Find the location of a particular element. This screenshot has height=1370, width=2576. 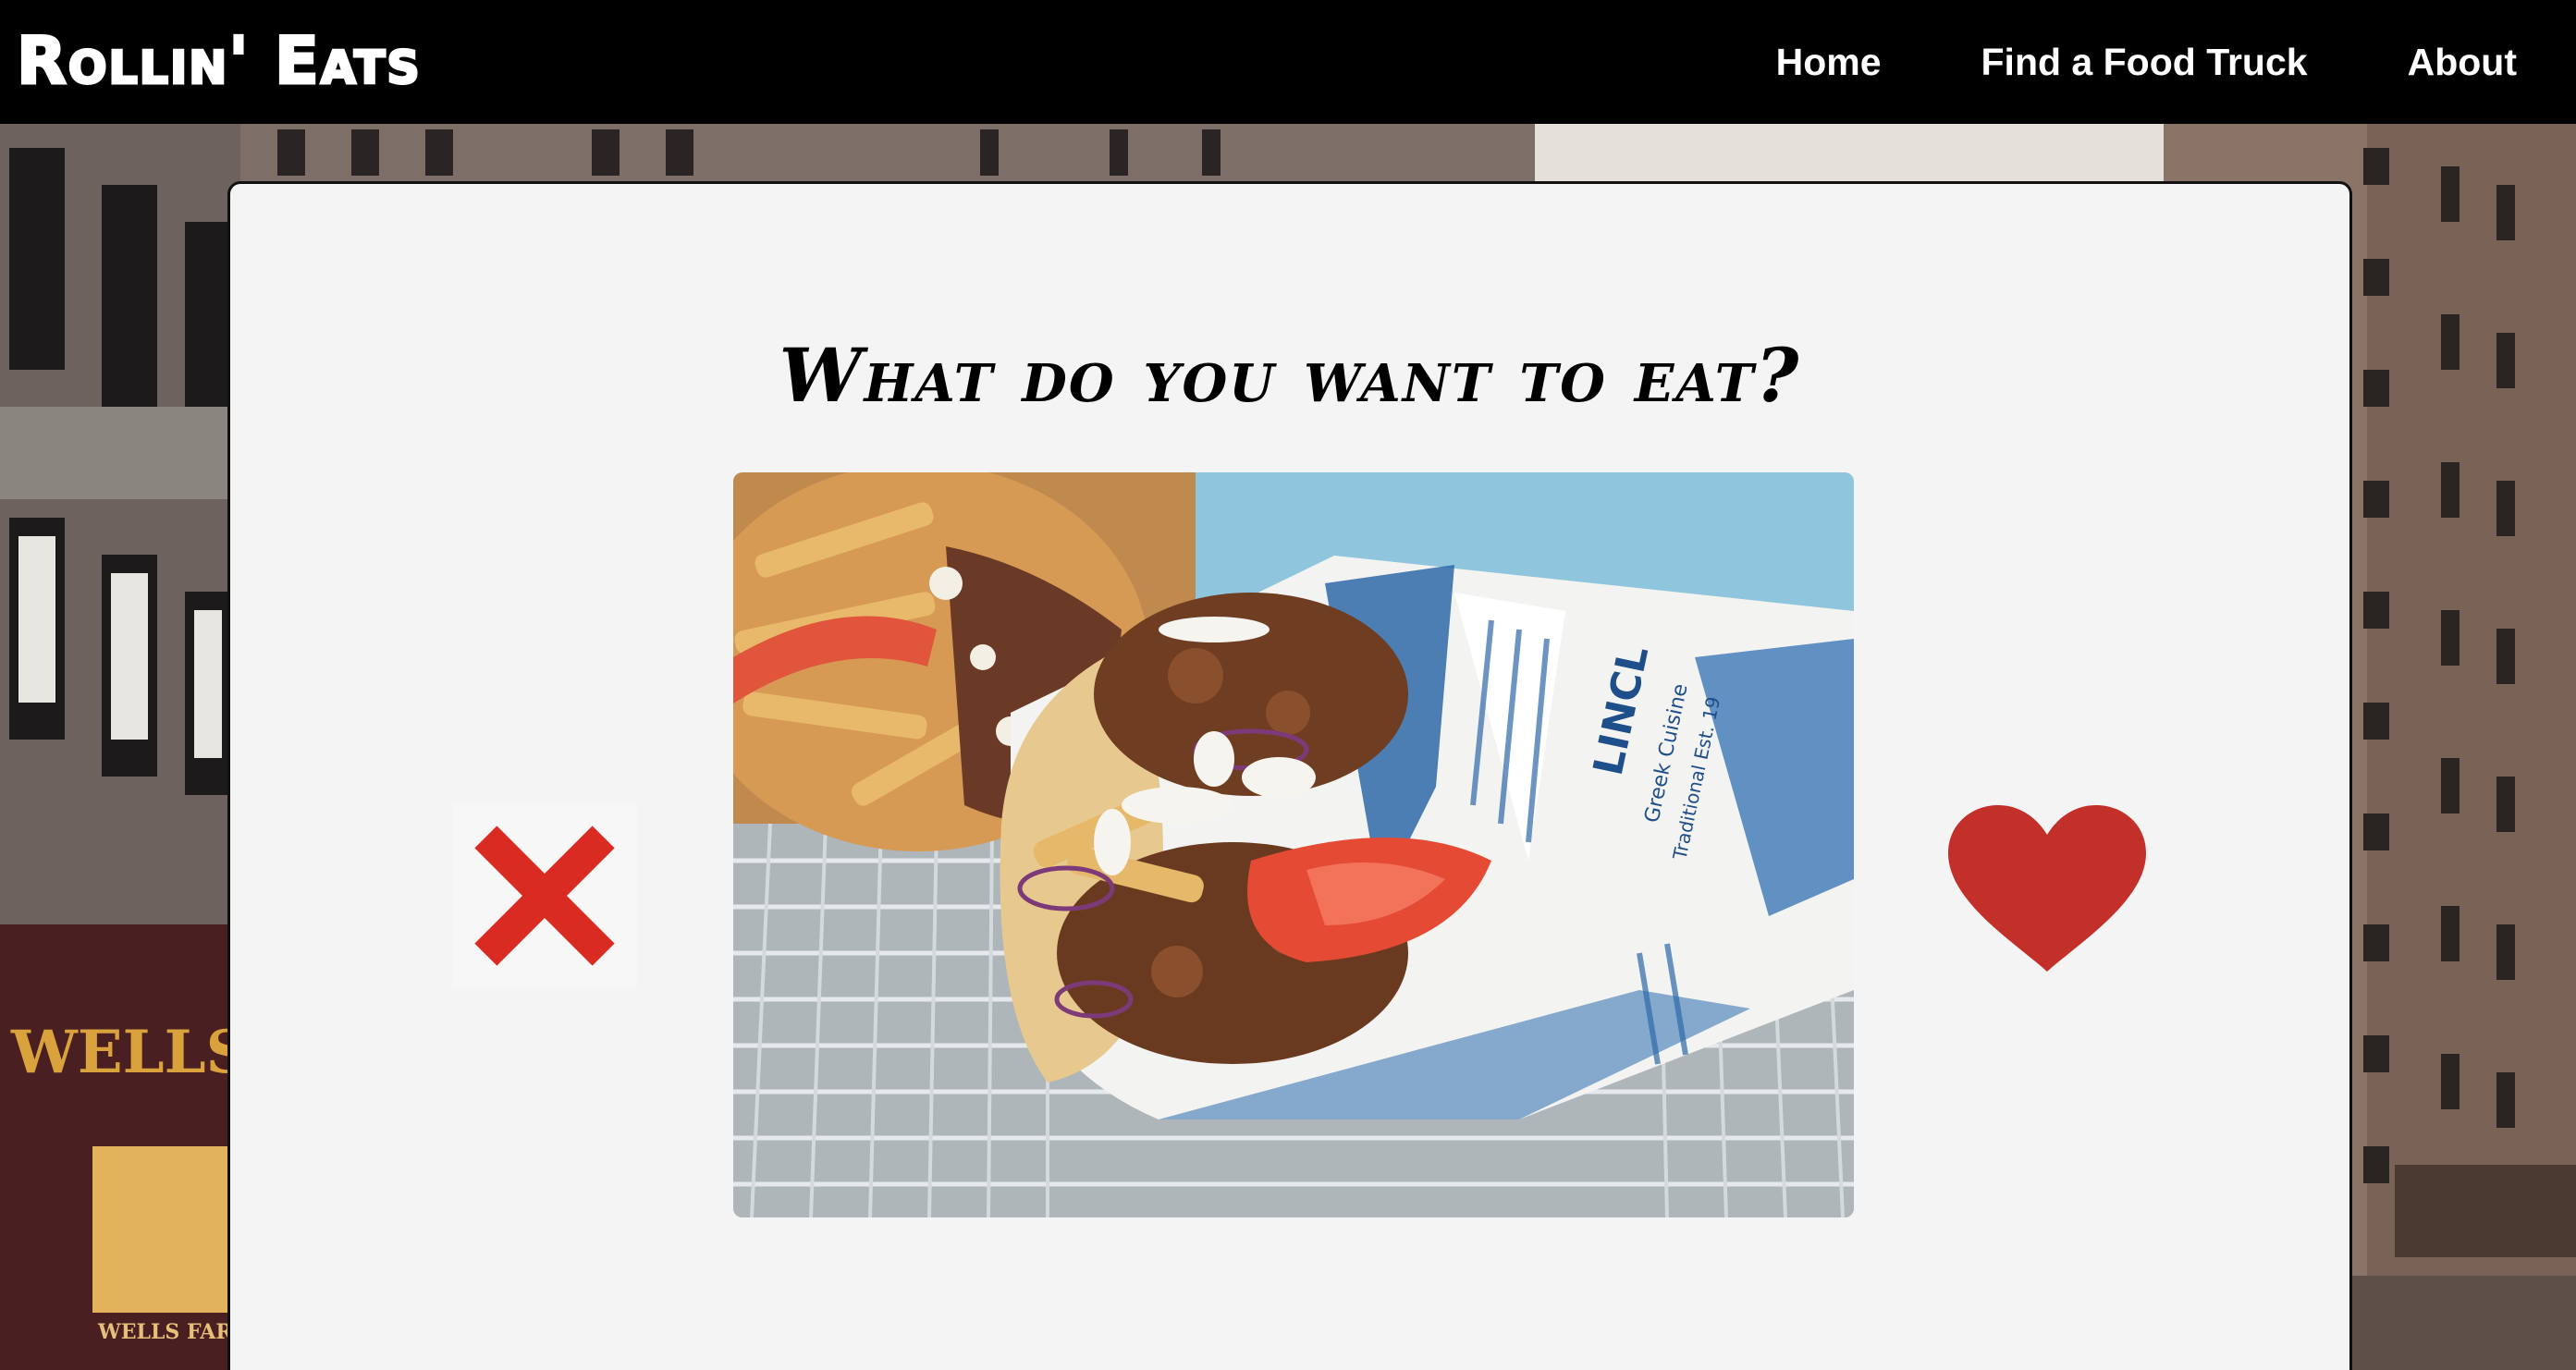

like-button is located at coordinates (2048, 892).